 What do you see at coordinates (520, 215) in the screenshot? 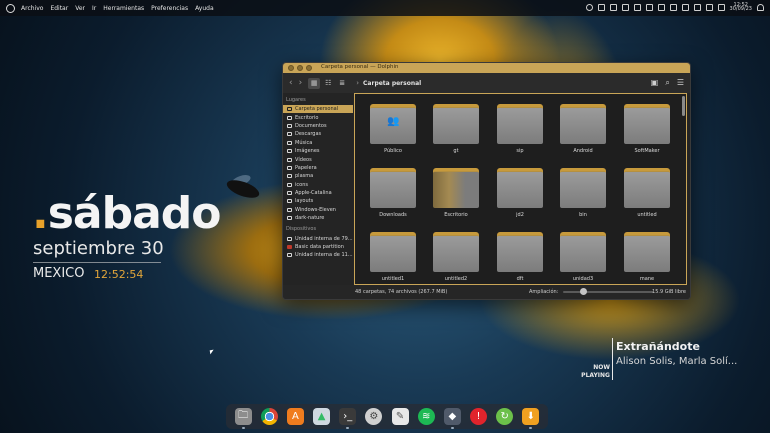
I see `folder-label: jd2` at bounding box center [520, 215].